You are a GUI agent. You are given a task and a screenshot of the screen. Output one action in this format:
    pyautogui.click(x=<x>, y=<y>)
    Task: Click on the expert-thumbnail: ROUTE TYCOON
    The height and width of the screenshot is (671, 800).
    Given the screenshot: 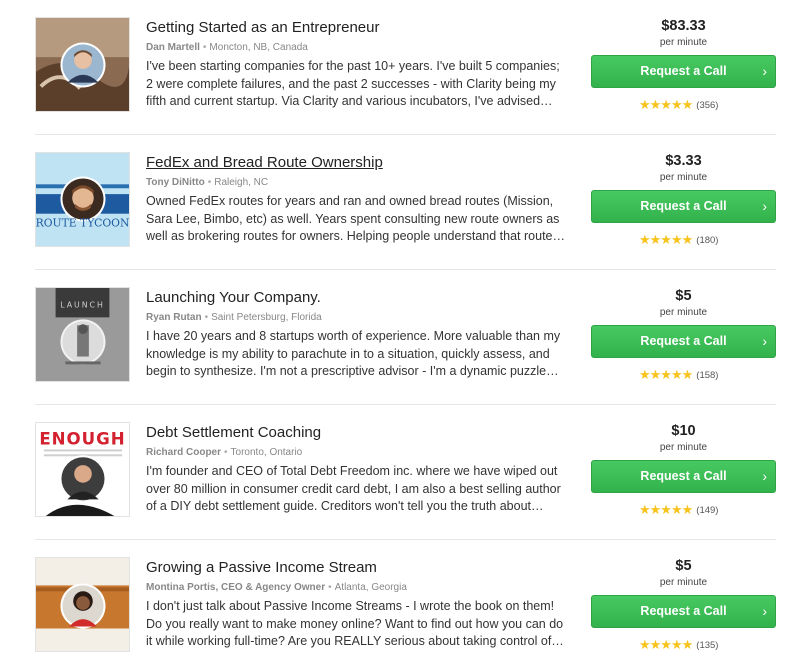 What is the action you would take?
    pyautogui.click(x=82, y=199)
    